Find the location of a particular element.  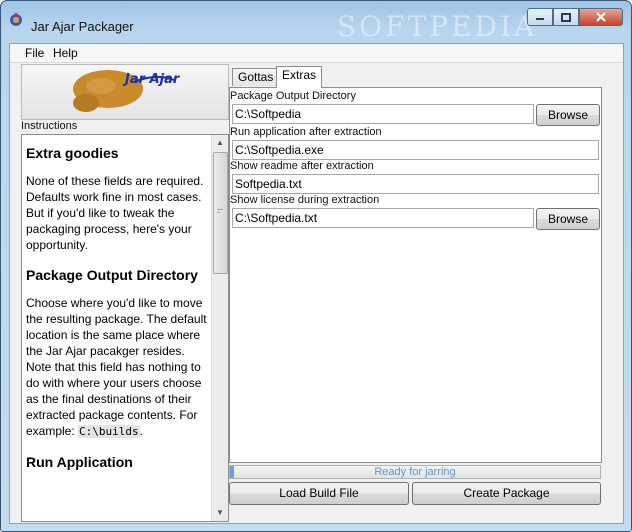

instructions-label: Instructions is located at coordinates (49, 126).